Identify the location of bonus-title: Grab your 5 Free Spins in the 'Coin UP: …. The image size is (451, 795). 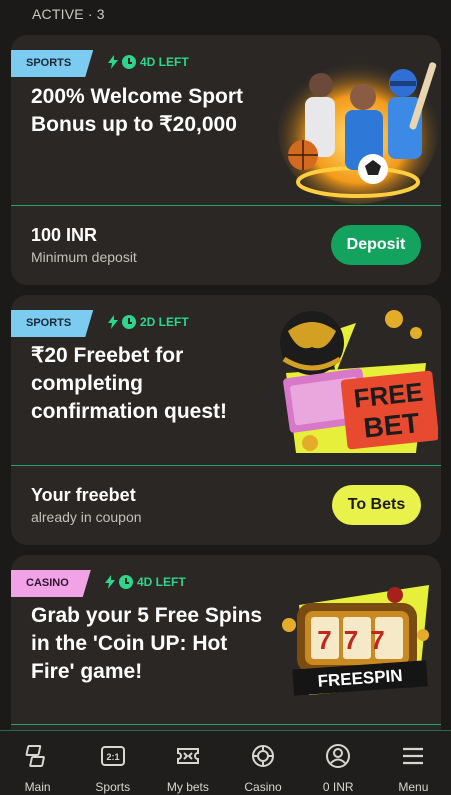
(147, 643).